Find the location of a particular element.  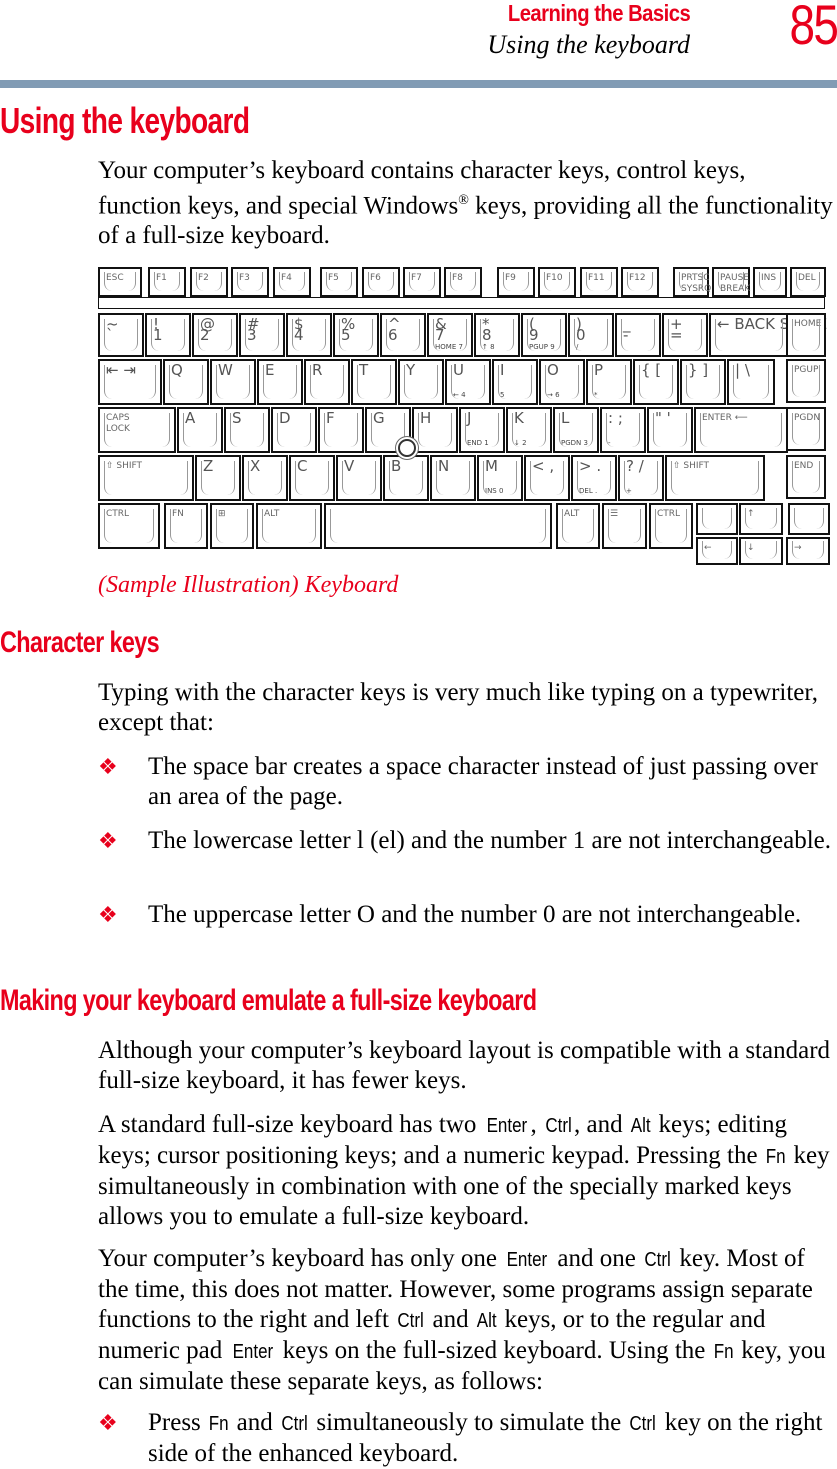

key-f7: F7 is located at coordinates (422, 282).